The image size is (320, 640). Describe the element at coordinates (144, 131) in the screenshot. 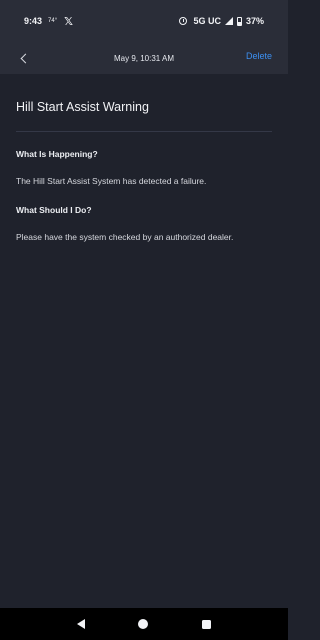

I see `divider` at that location.